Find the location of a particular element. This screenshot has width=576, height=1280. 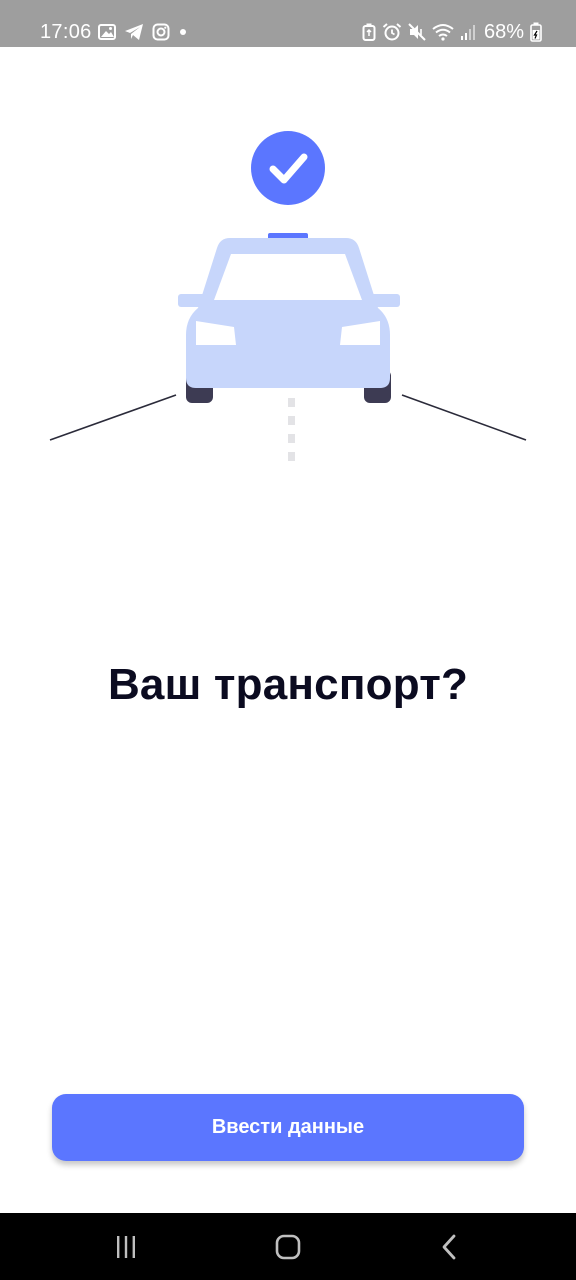

back-icon is located at coordinates (449, 1247).